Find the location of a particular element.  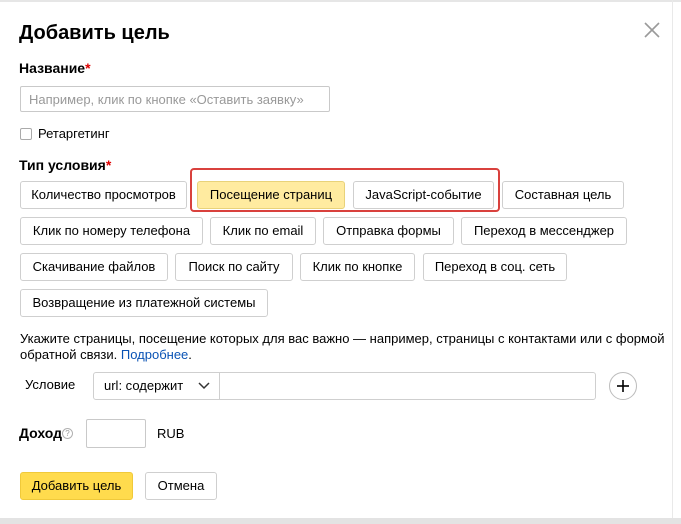

name-label-text: Название is located at coordinates (52, 68).